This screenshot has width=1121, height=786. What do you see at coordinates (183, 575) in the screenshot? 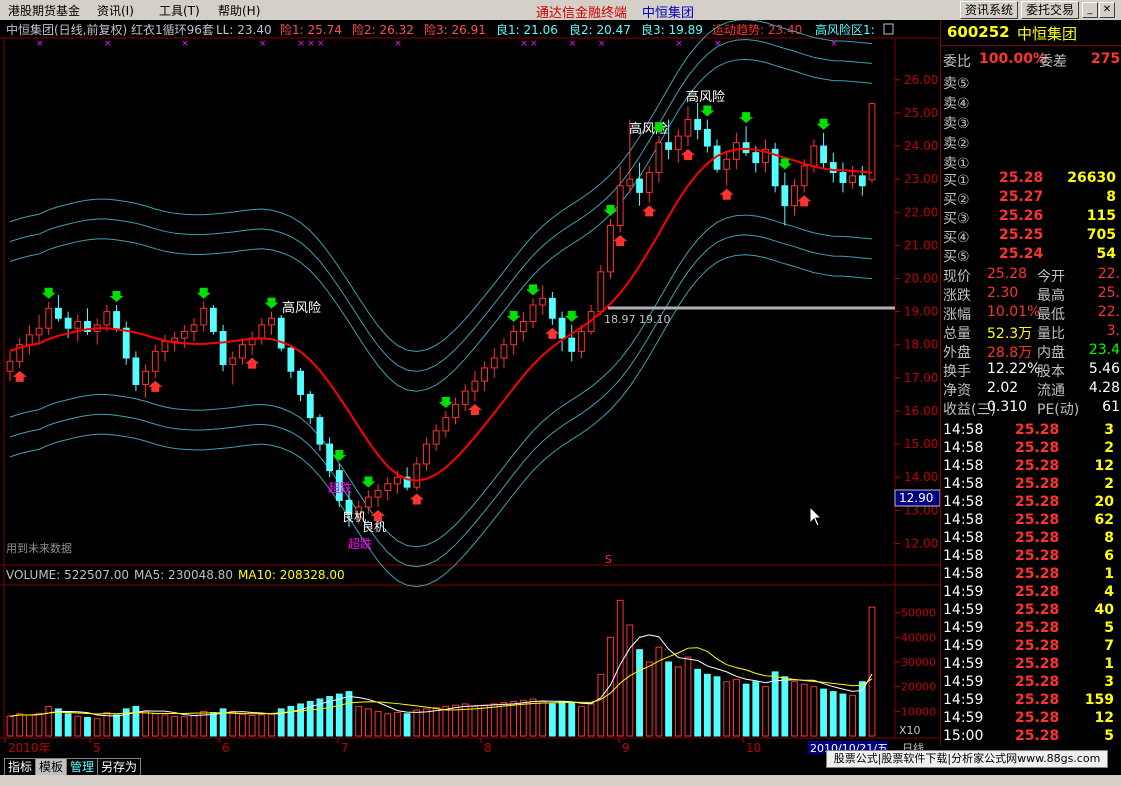
I see `volume-ma5: MA5: 230048.80` at bounding box center [183, 575].